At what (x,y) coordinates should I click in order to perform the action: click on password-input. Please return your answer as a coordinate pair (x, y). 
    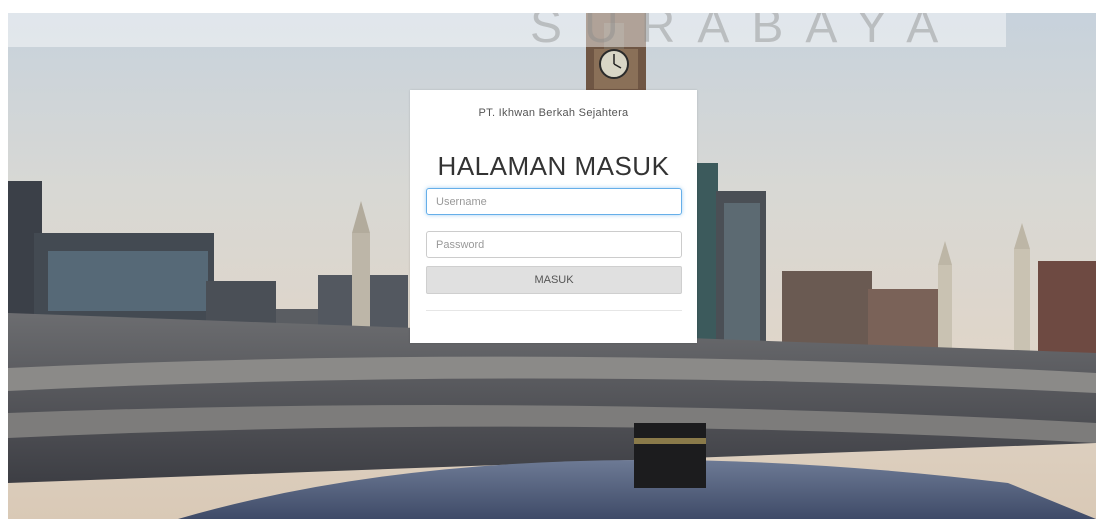
    Looking at the image, I should click on (554, 244).